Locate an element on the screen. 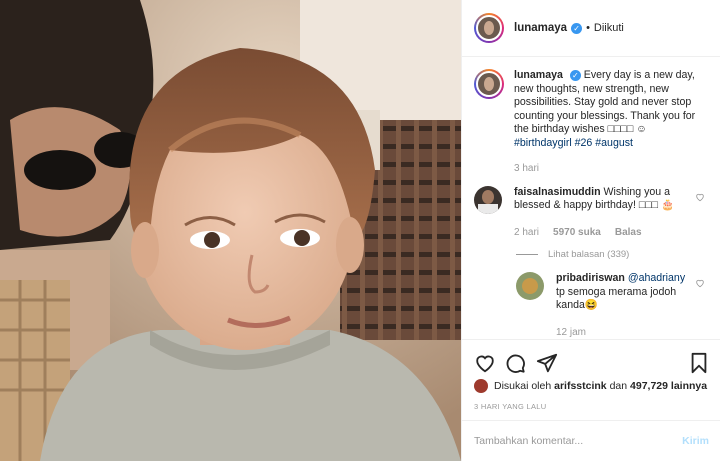 This screenshot has height=461, width=720. liked-by-user: arifsstcink is located at coordinates (580, 386).